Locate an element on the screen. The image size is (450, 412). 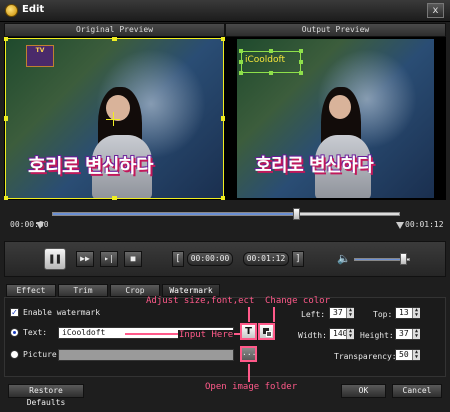
timeline-track is located at coordinates (226, 214).